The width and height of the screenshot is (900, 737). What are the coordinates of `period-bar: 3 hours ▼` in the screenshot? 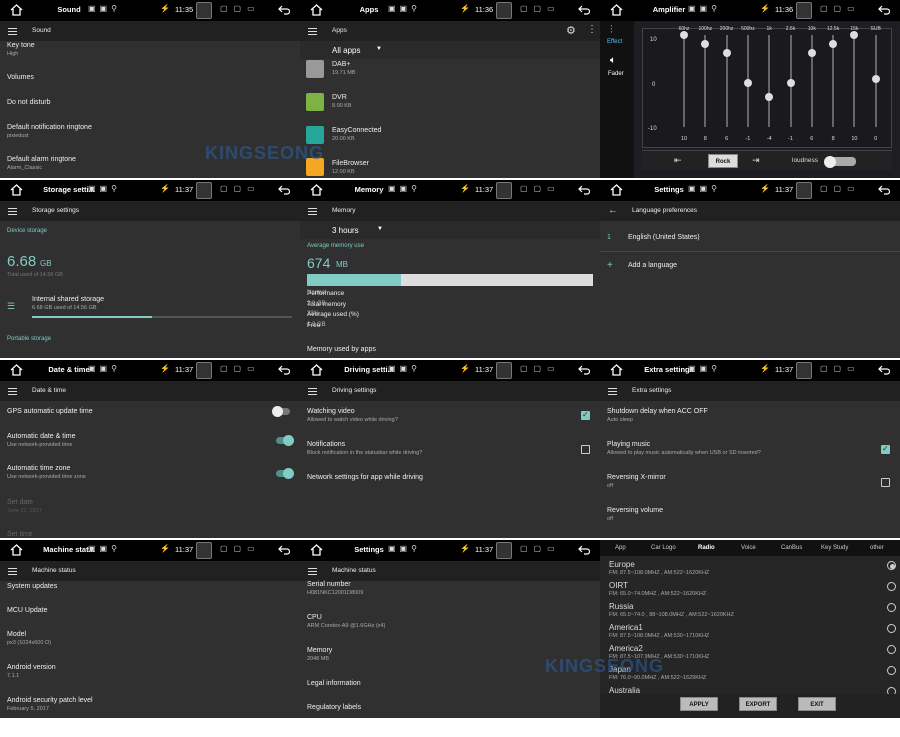 It's located at (450, 230).